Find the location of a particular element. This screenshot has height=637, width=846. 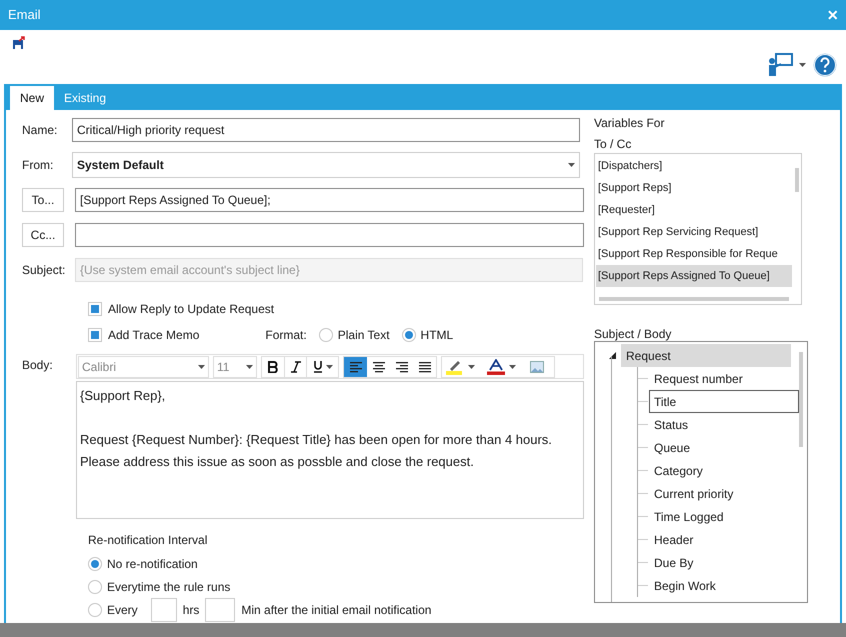

image-icon is located at coordinates (537, 366).